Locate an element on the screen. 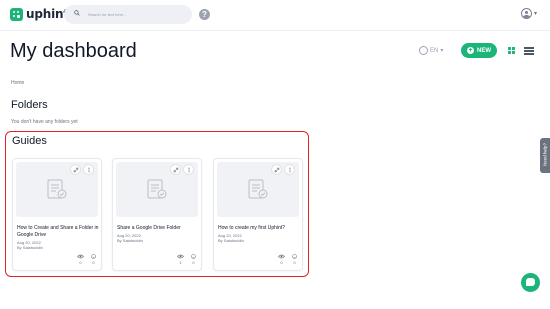 The height and width of the screenshot is (309, 550). search-bar is located at coordinates (128, 14).